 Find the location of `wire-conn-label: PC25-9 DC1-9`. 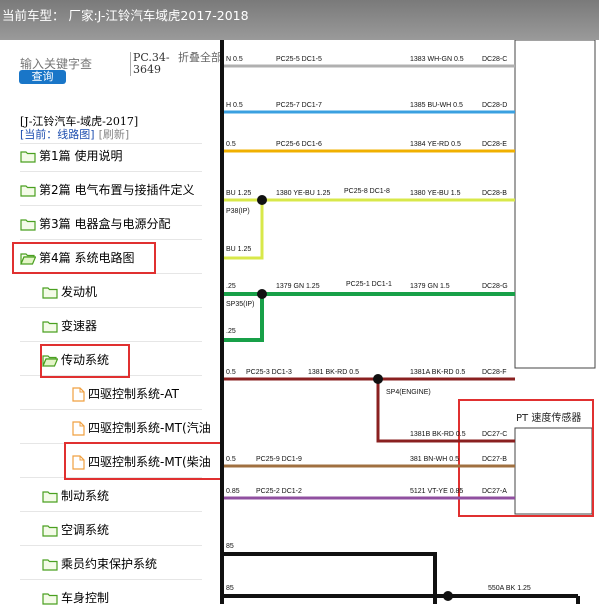

wire-conn-label: PC25-9 DC1-9 is located at coordinates (279, 459).